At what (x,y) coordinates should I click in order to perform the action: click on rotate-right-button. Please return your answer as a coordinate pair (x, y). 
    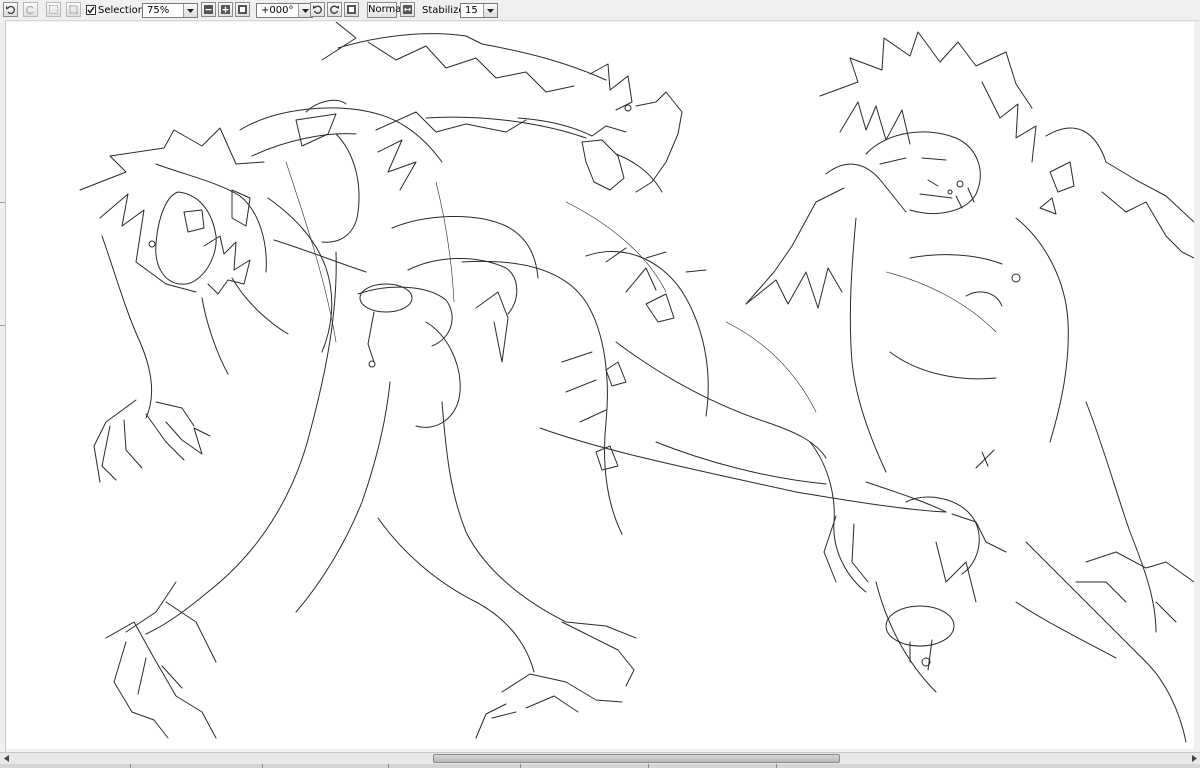
    Looking at the image, I should click on (334, 9).